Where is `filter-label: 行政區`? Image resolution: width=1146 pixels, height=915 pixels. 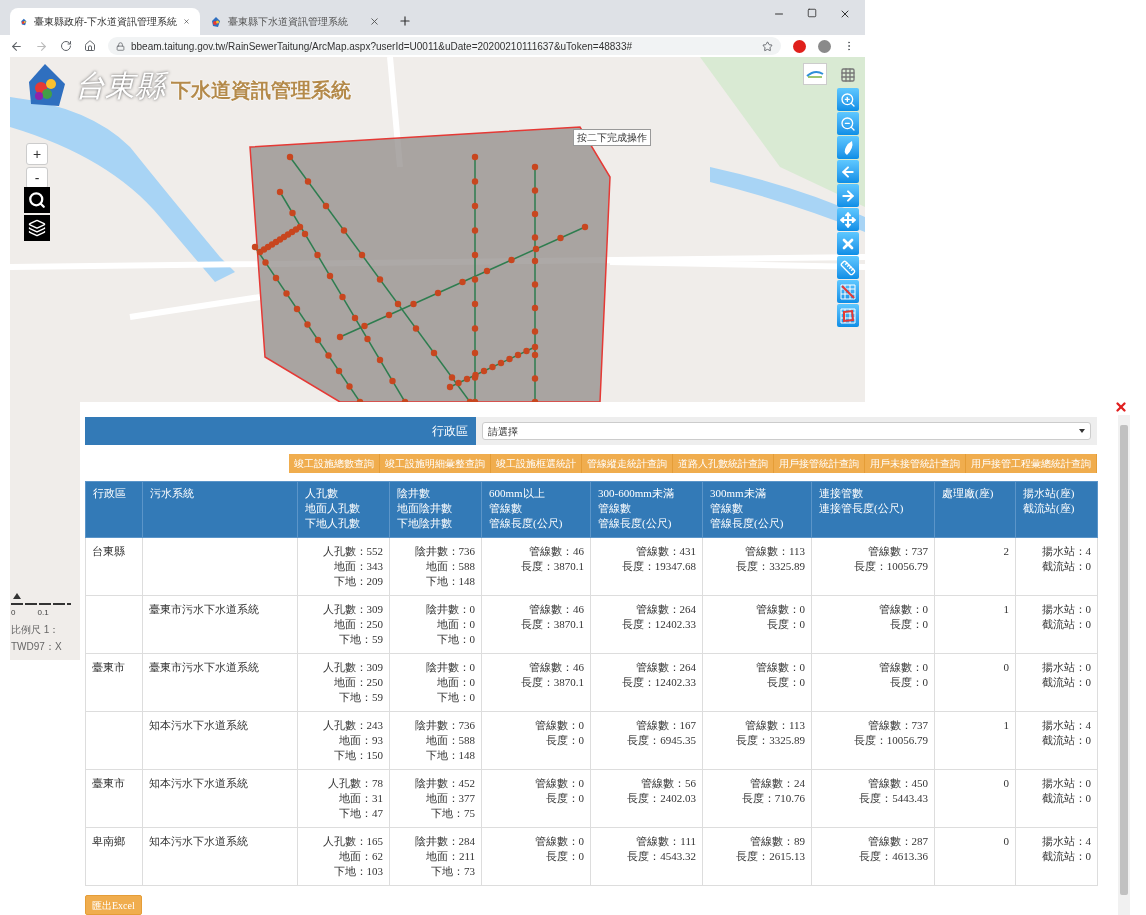 filter-label: 行政區 is located at coordinates (280, 431).